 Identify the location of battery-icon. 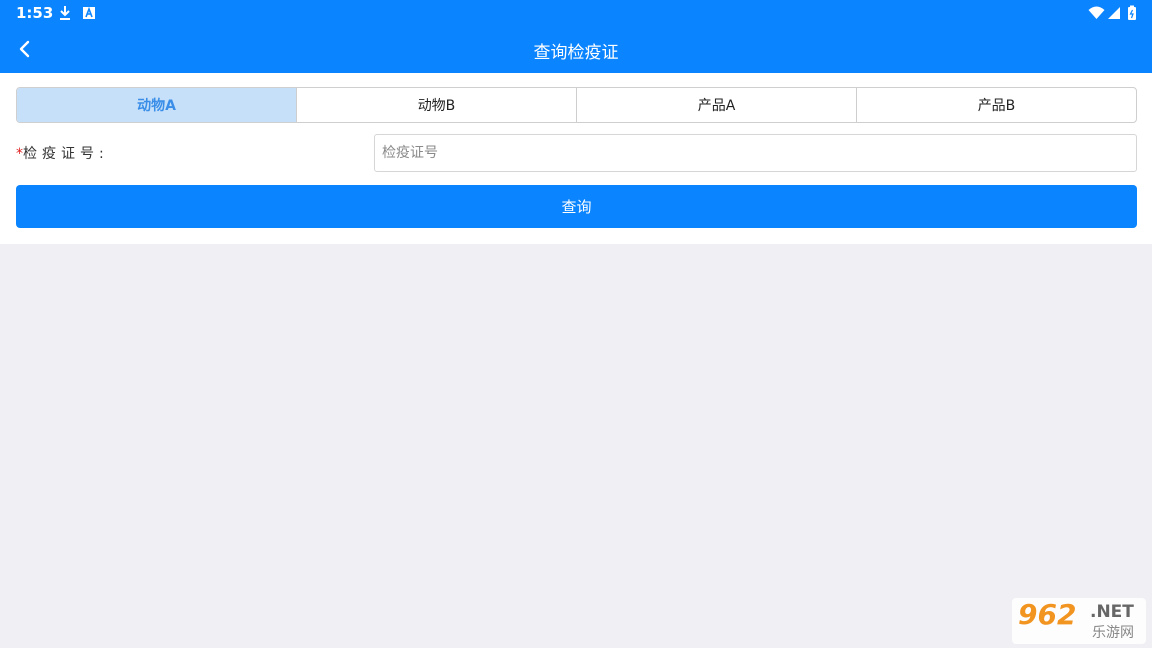
(1132, 12).